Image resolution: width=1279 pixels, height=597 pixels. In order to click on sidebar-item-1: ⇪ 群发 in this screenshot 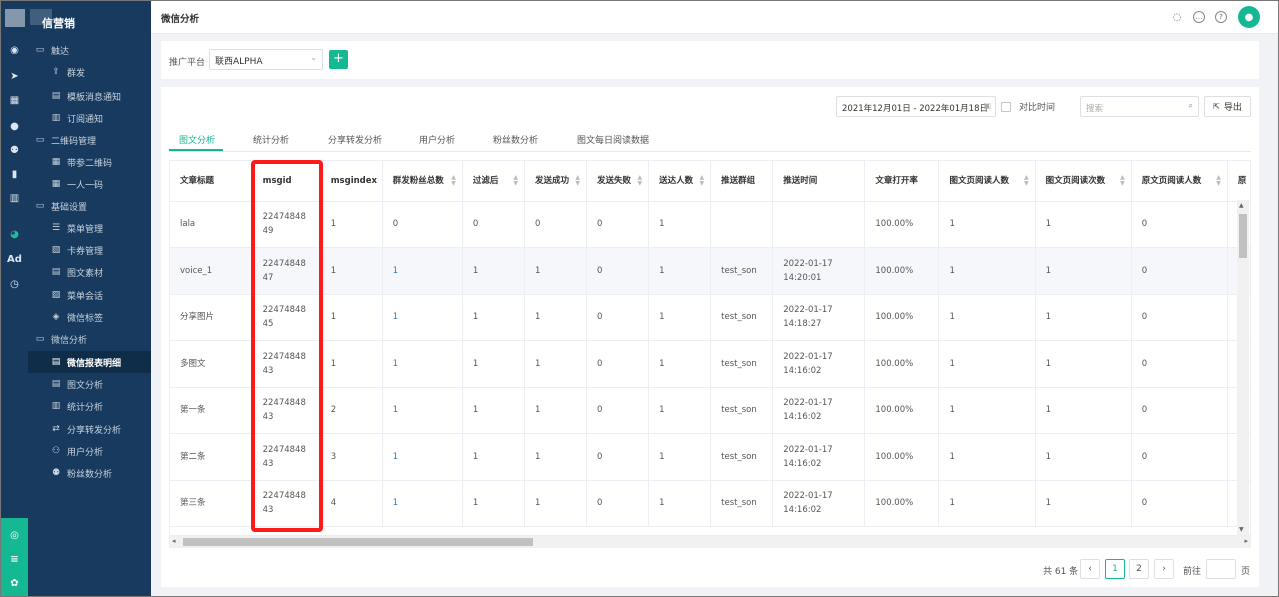, I will do `click(89, 72)`.